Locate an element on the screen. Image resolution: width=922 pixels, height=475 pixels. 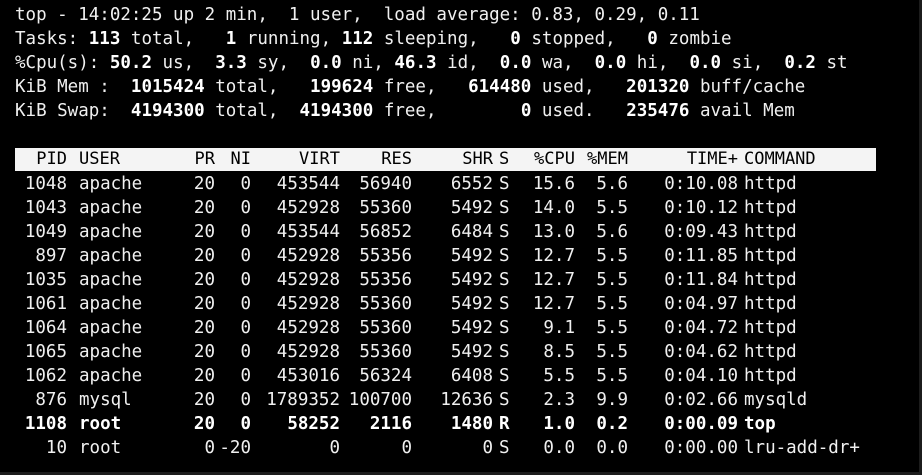
col-command: COMMAND is located at coordinates (810, 159).